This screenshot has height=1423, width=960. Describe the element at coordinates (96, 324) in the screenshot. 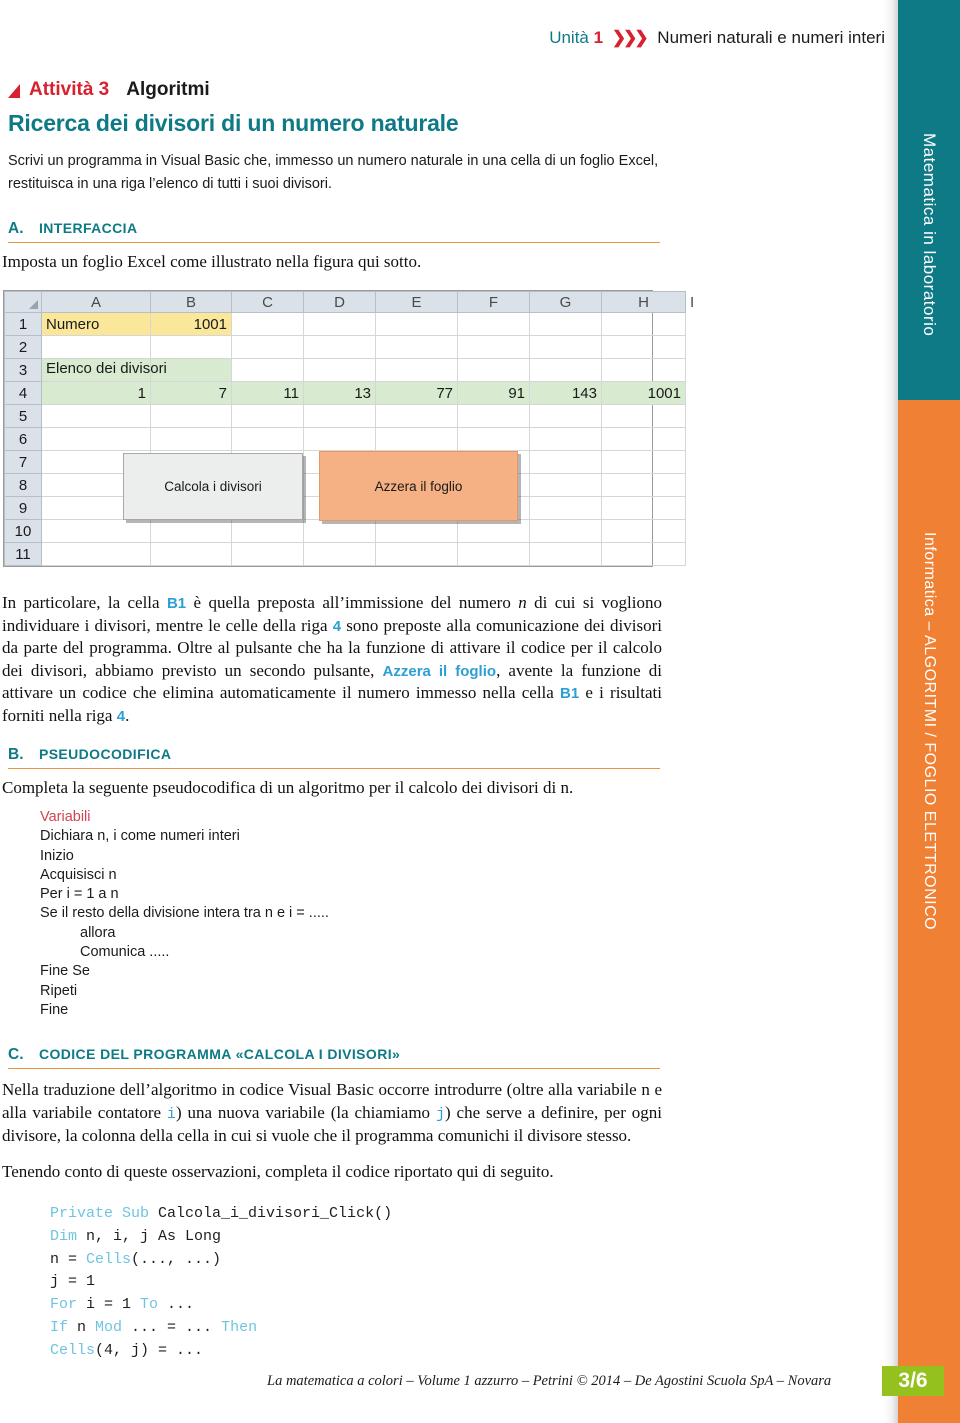

I see `excel-cell-A1: Numero` at that location.